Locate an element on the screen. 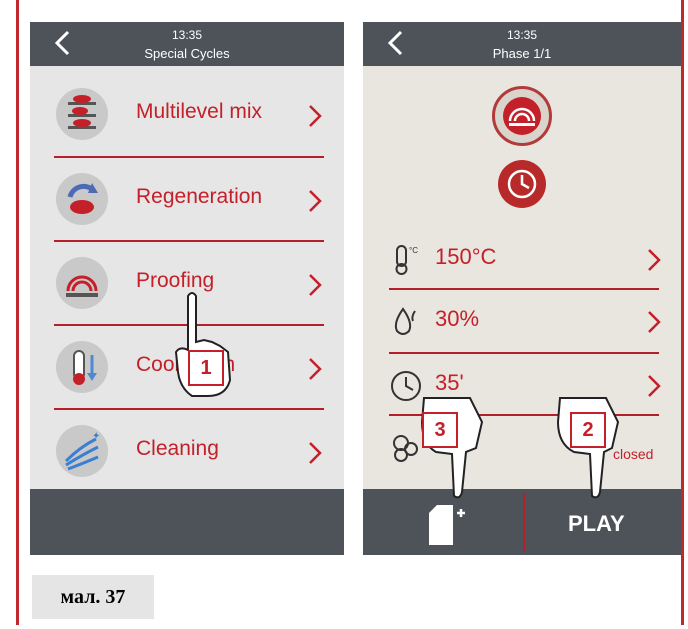  humidity-value: 30% is located at coordinates (457, 318).